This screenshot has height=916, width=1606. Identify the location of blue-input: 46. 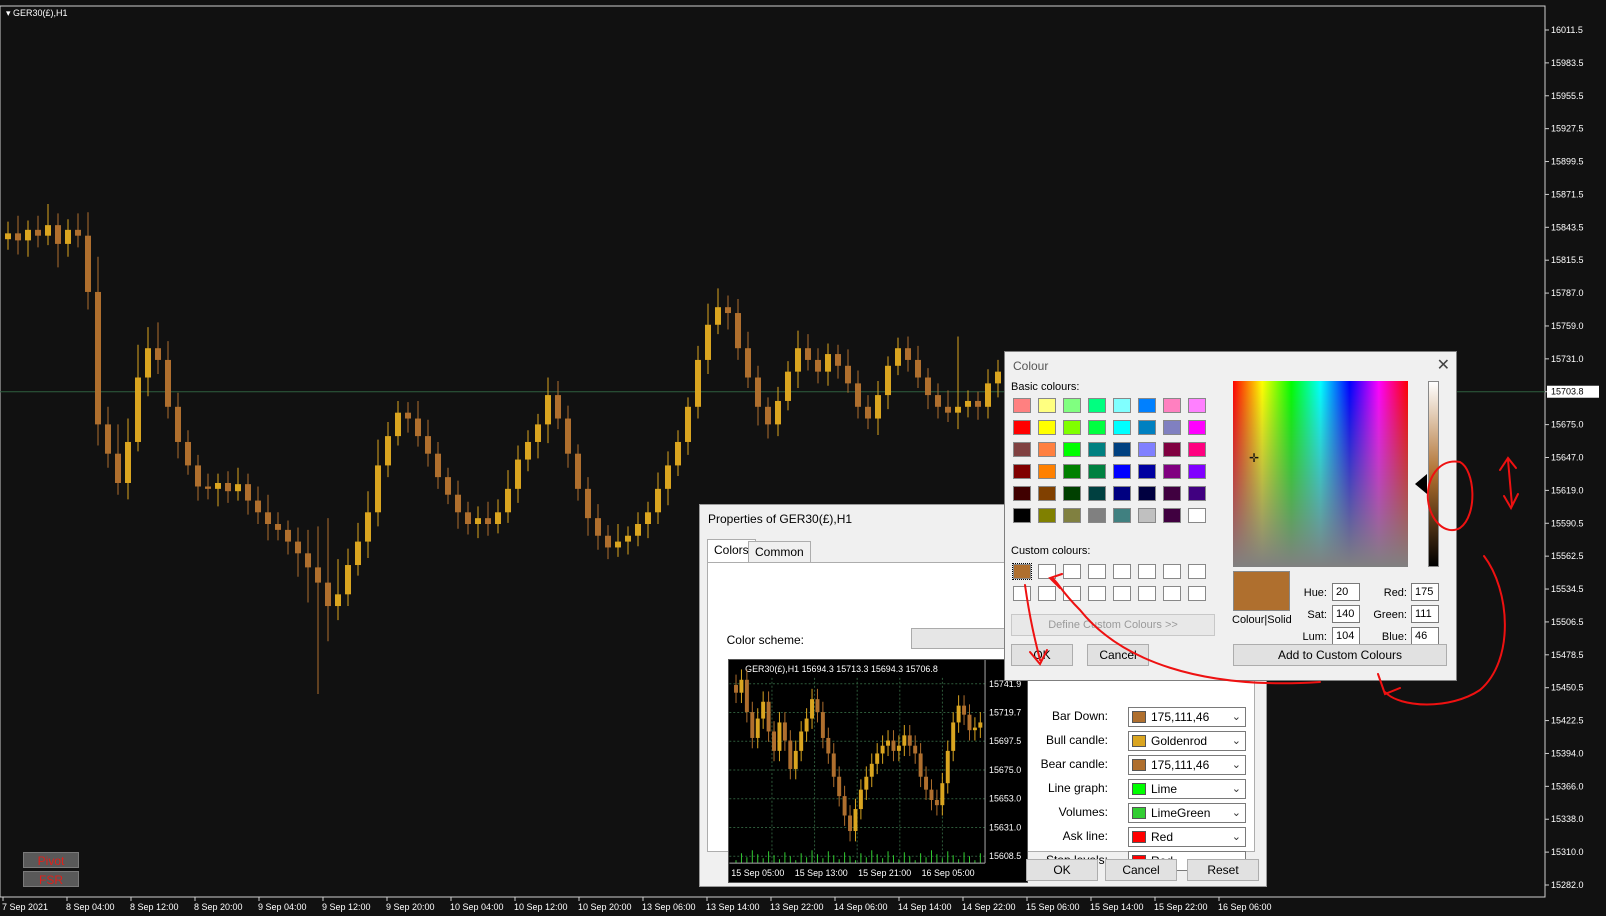
(1425, 636).